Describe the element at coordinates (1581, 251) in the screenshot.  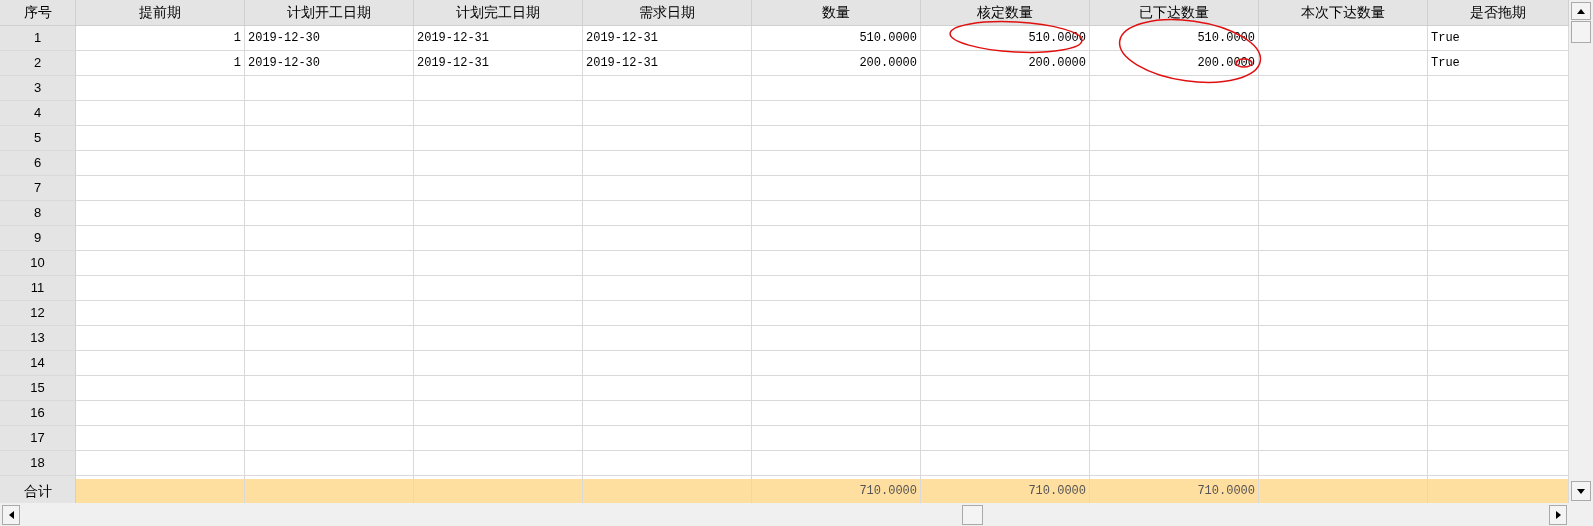
I see `vertical-scrollbar` at that location.